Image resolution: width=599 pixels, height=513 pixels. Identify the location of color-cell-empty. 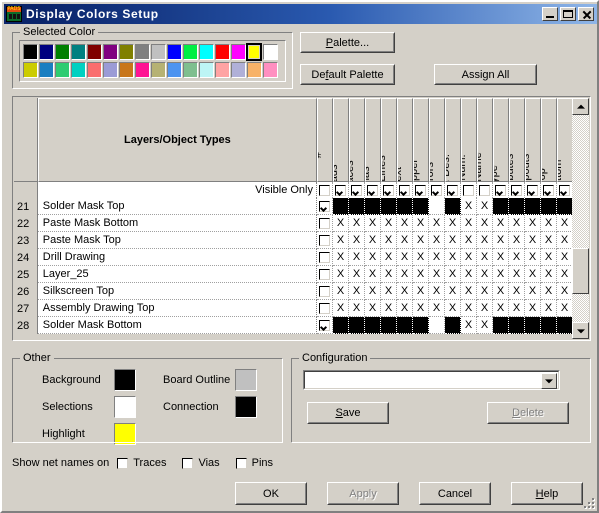
(437, 325).